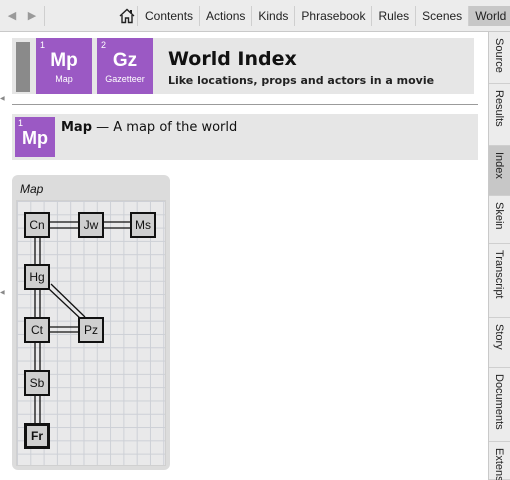 The image size is (510, 480). What do you see at coordinates (499, 165) in the screenshot?
I see `tab-label: Index` at bounding box center [499, 165].